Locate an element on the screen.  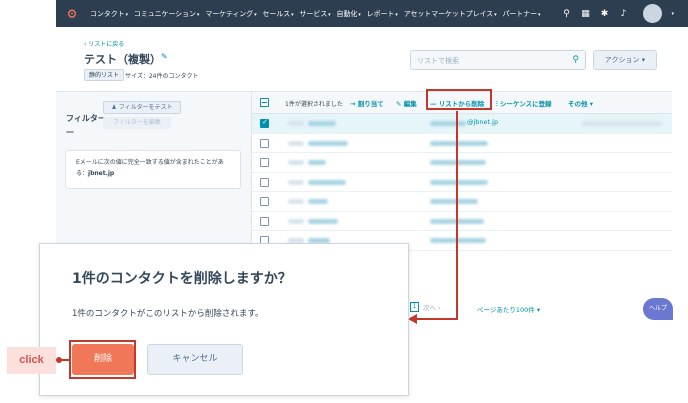
nav-item-label: セールス is located at coordinates (276, 13).